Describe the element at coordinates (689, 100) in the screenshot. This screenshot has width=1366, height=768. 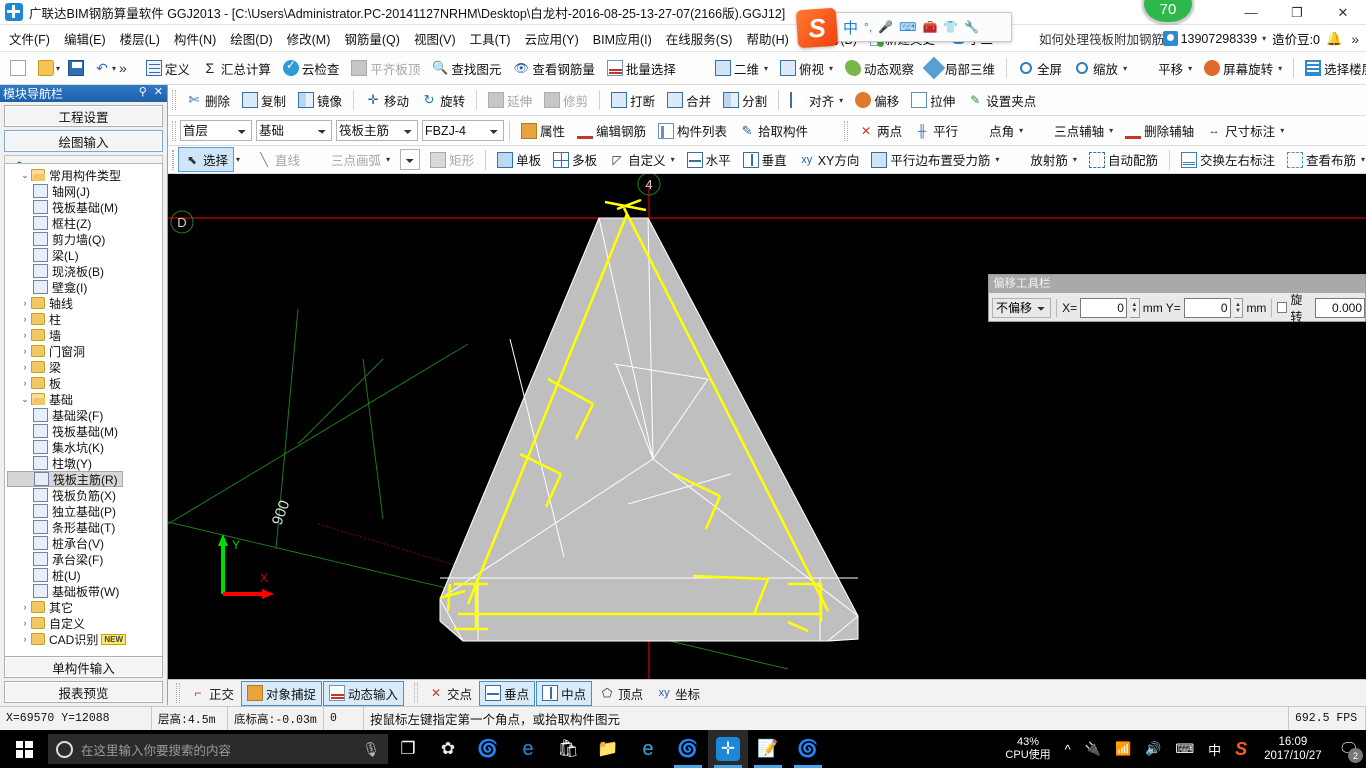
I see `edit-btn-merge: 合并` at that location.